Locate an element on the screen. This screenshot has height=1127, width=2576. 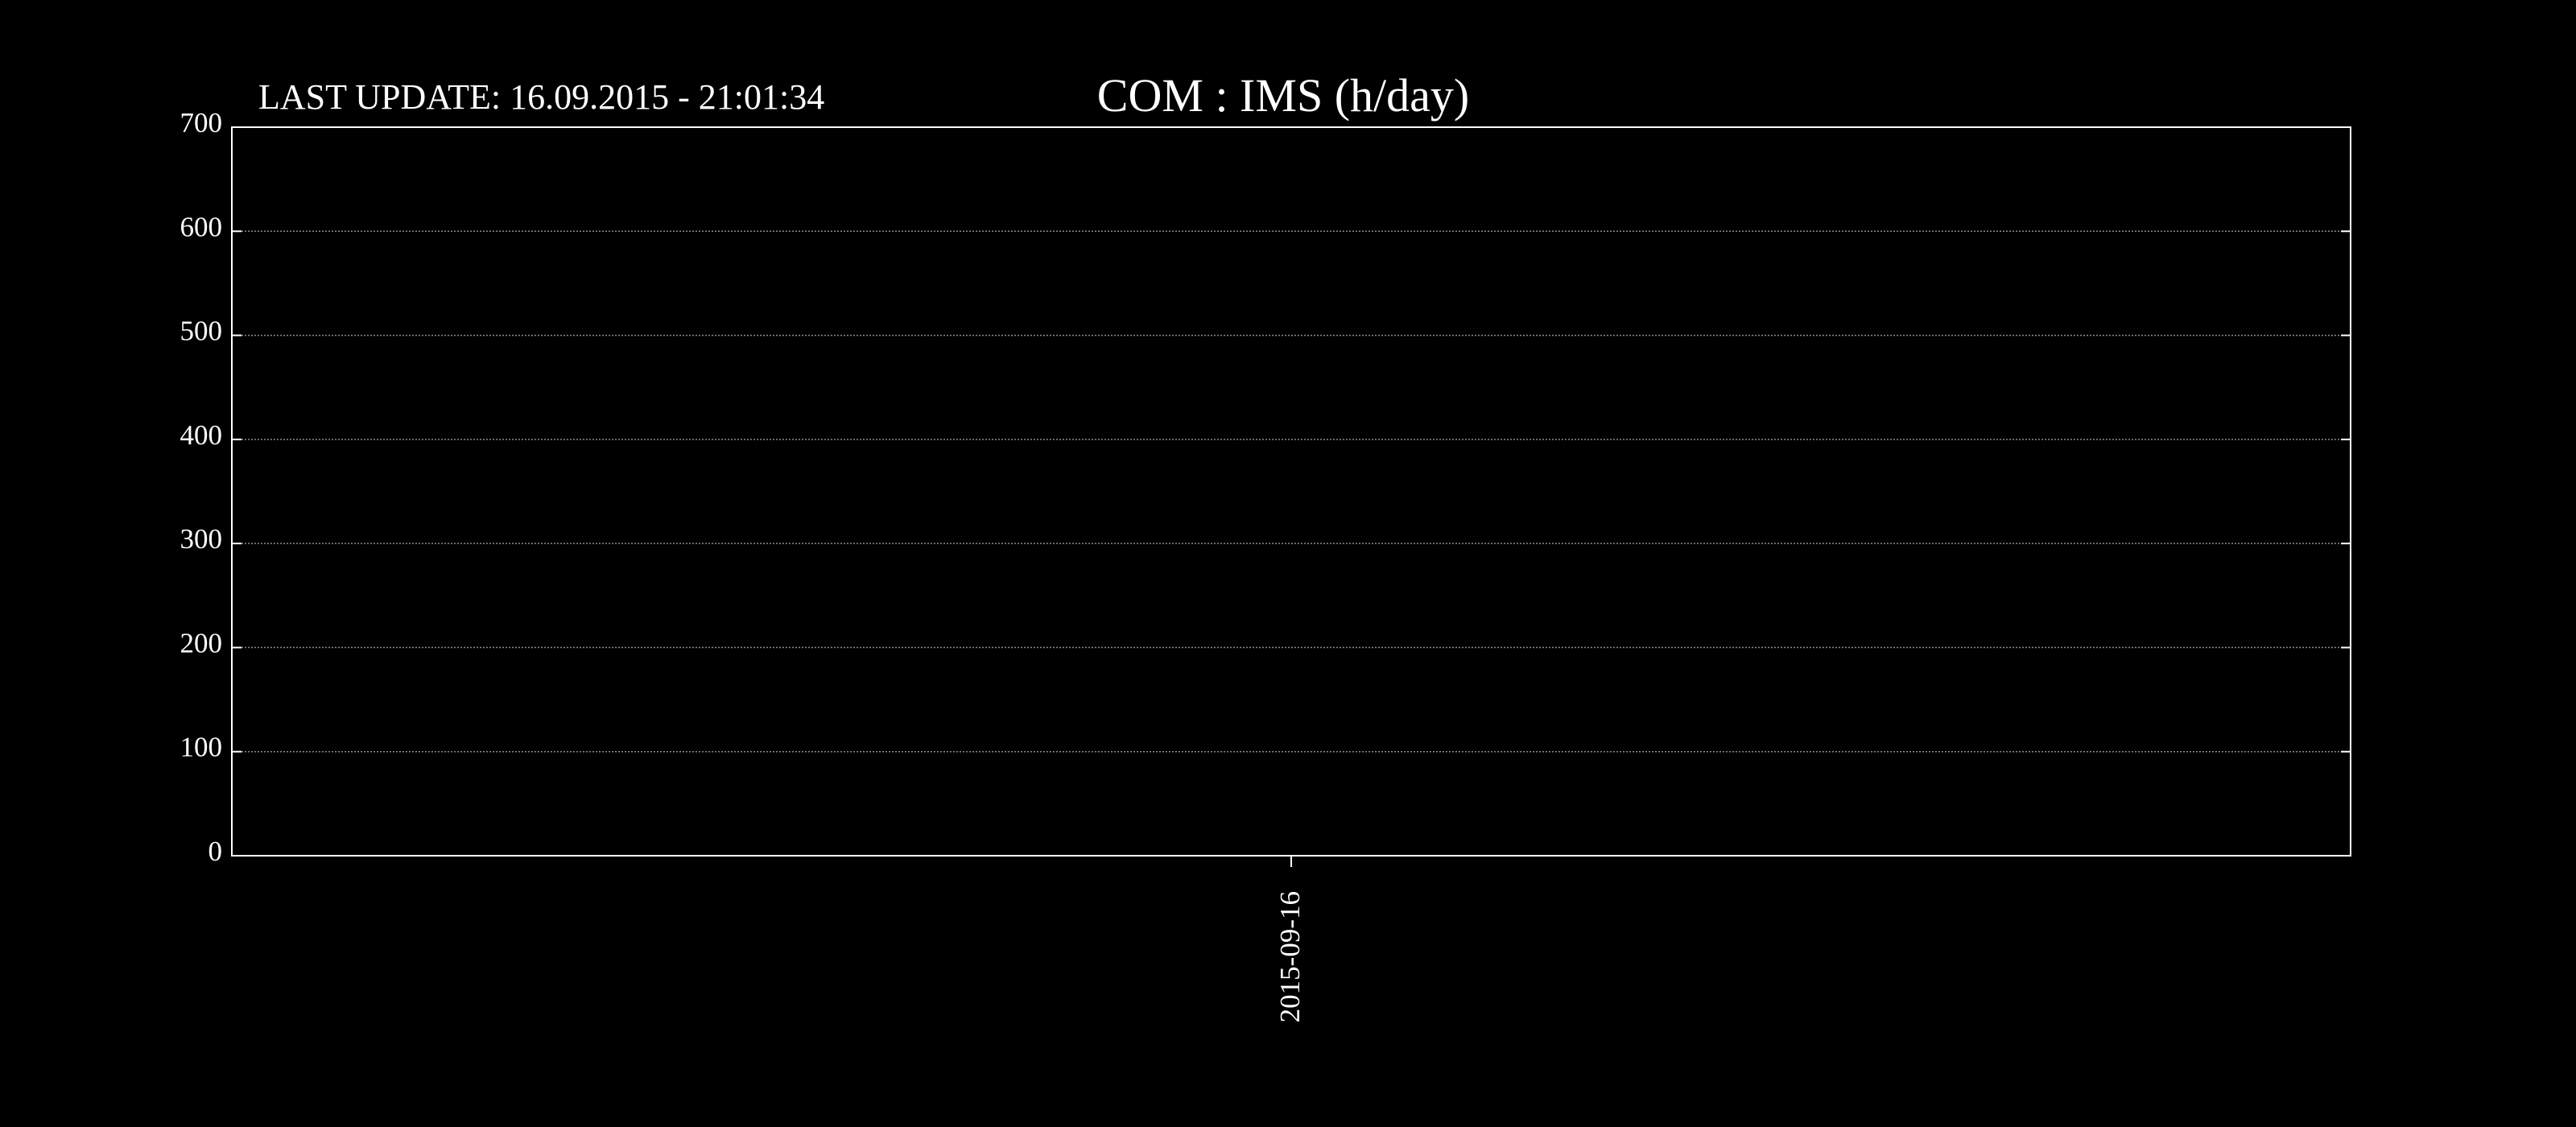
last-update-text: LAST UPDATE: 16.09.2015 - 21:01:34 is located at coordinates (541, 97).